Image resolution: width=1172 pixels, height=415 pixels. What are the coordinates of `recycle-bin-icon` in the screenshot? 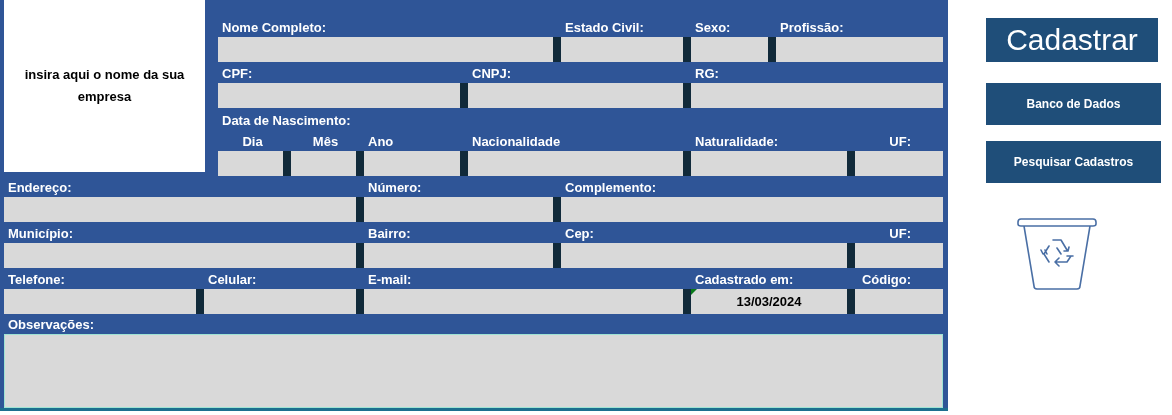 It's located at (1057, 253).